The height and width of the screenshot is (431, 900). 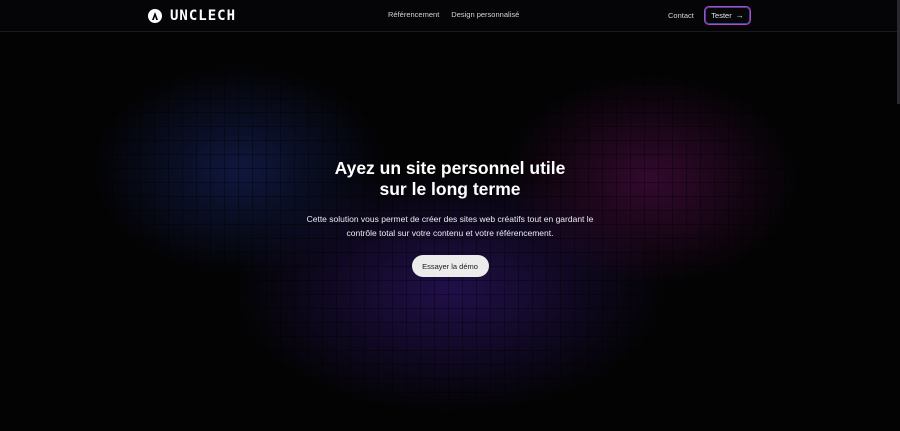 What do you see at coordinates (450, 168) in the screenshot?
I see `hero-title-line-1: Ayez un site personnel utile` at bounding box center [450, 168].